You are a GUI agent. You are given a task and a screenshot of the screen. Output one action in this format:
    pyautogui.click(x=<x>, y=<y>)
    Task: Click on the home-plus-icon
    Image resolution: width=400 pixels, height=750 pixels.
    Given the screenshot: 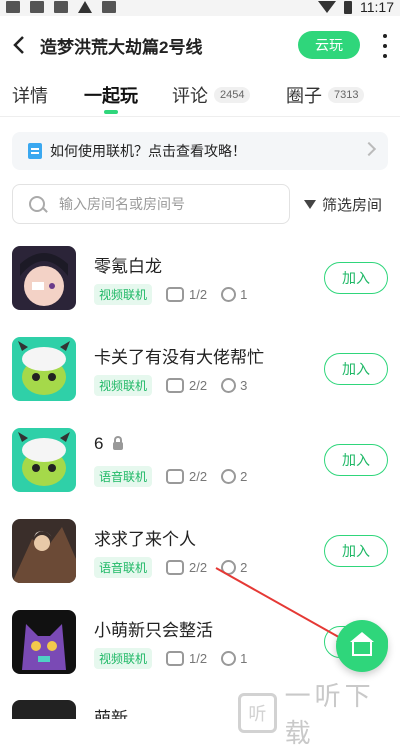 What is the action you would take?
    pyautogui.click(x=362, y=644)
    